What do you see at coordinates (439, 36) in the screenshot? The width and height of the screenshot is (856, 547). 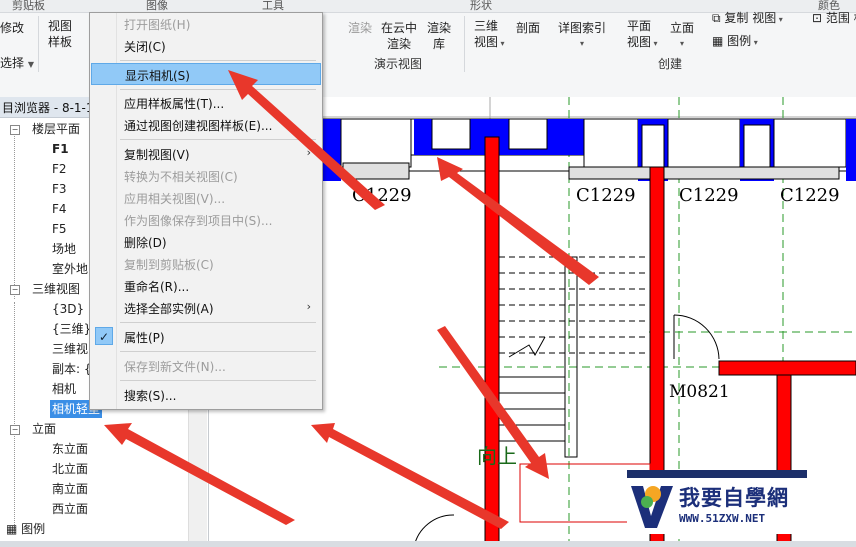 I see `render-gallery-button: 渲染 库` at bounding box center [439, 36].